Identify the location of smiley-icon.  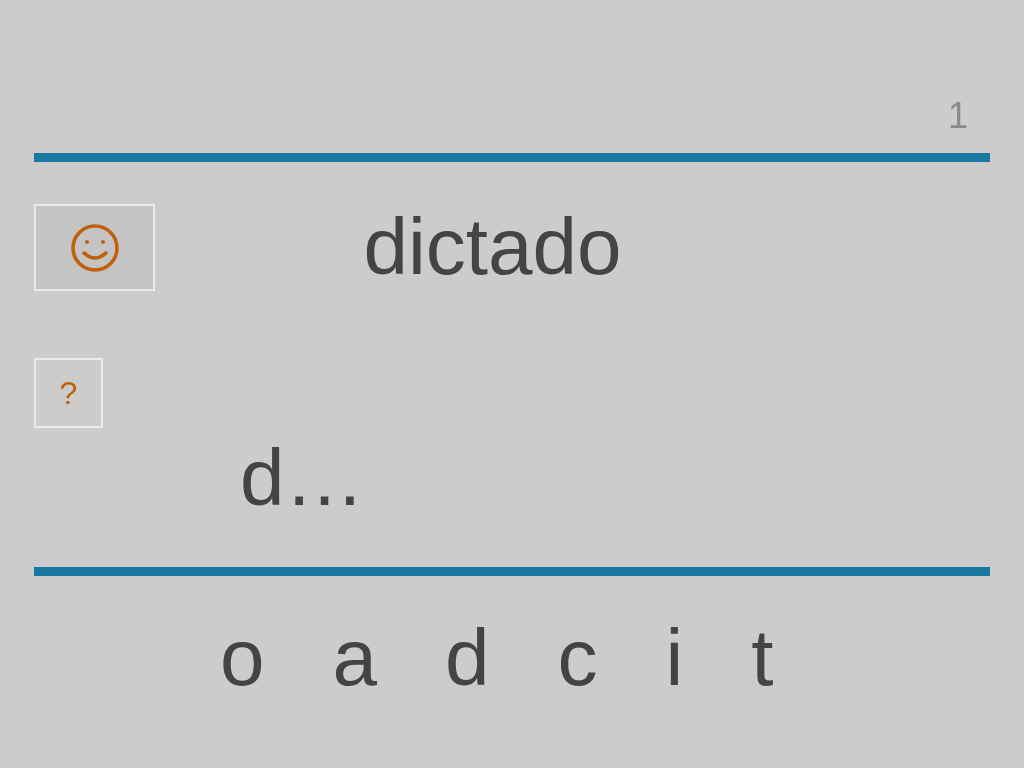
(94, 247).